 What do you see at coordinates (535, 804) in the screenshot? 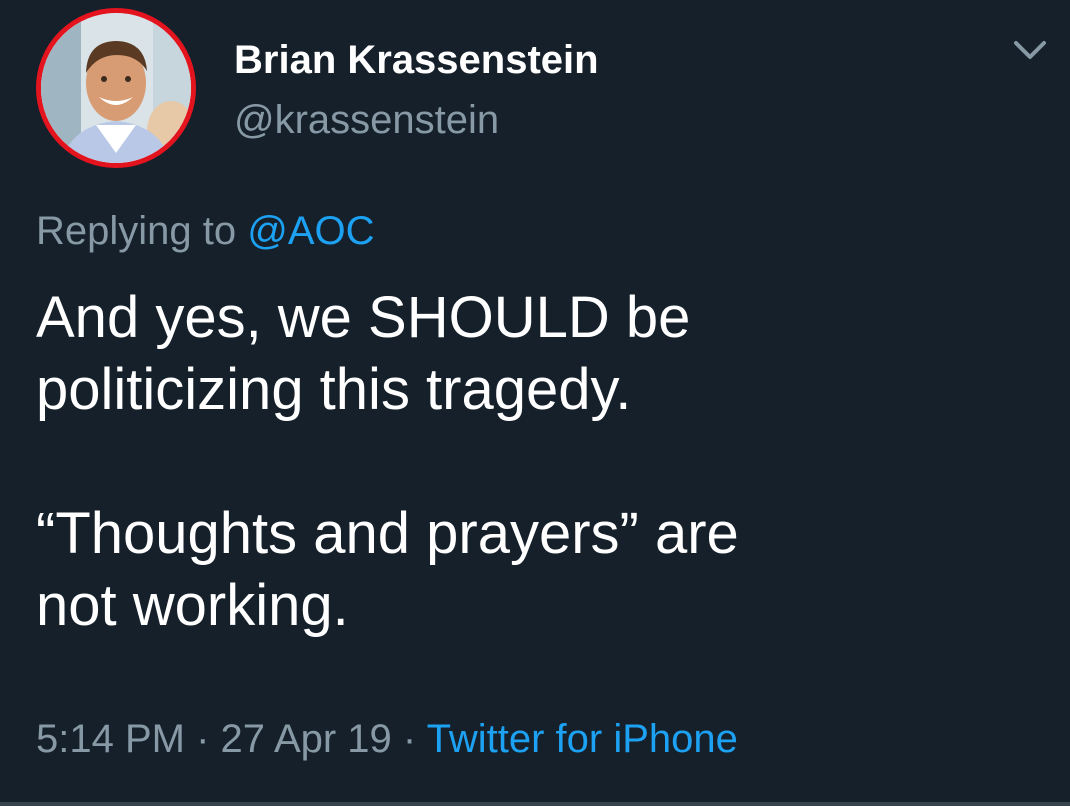
I see `divider` at bounding box center [535, 804].